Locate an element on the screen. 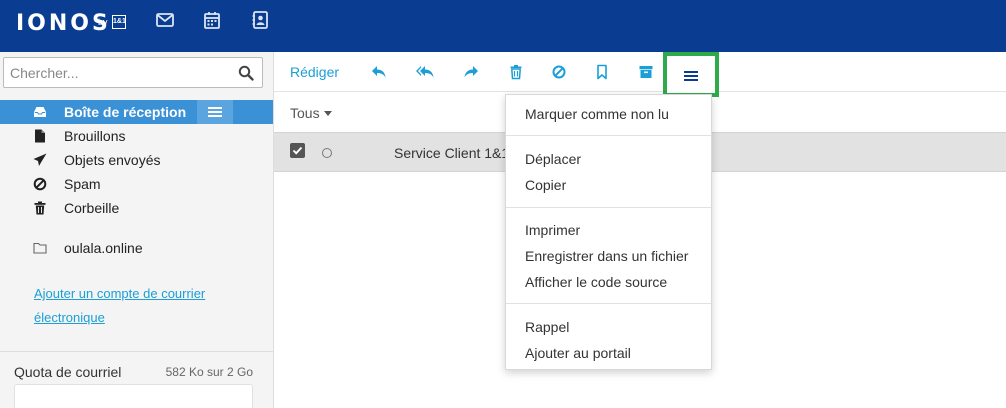 The height and width of the screenshot is (408, 1006). sidebar-item-spam: Spam is located at coordinates (136, 184).